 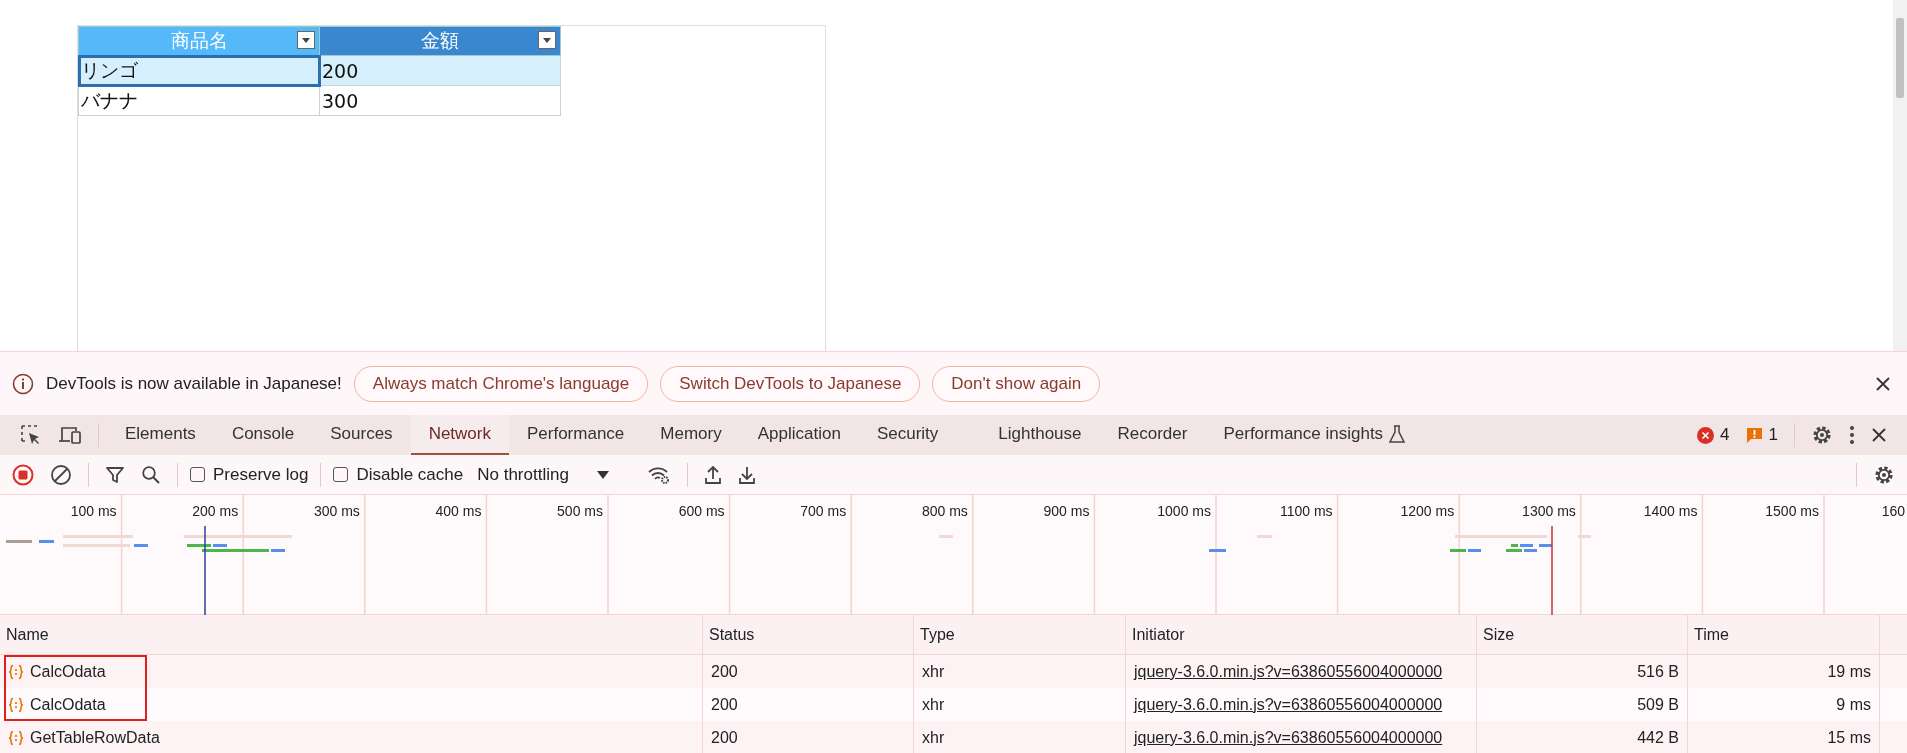 What do you see at coordinates (1754, 435) in the screenshot?
I see `warning-icon` at bounding box center [1754, 435].